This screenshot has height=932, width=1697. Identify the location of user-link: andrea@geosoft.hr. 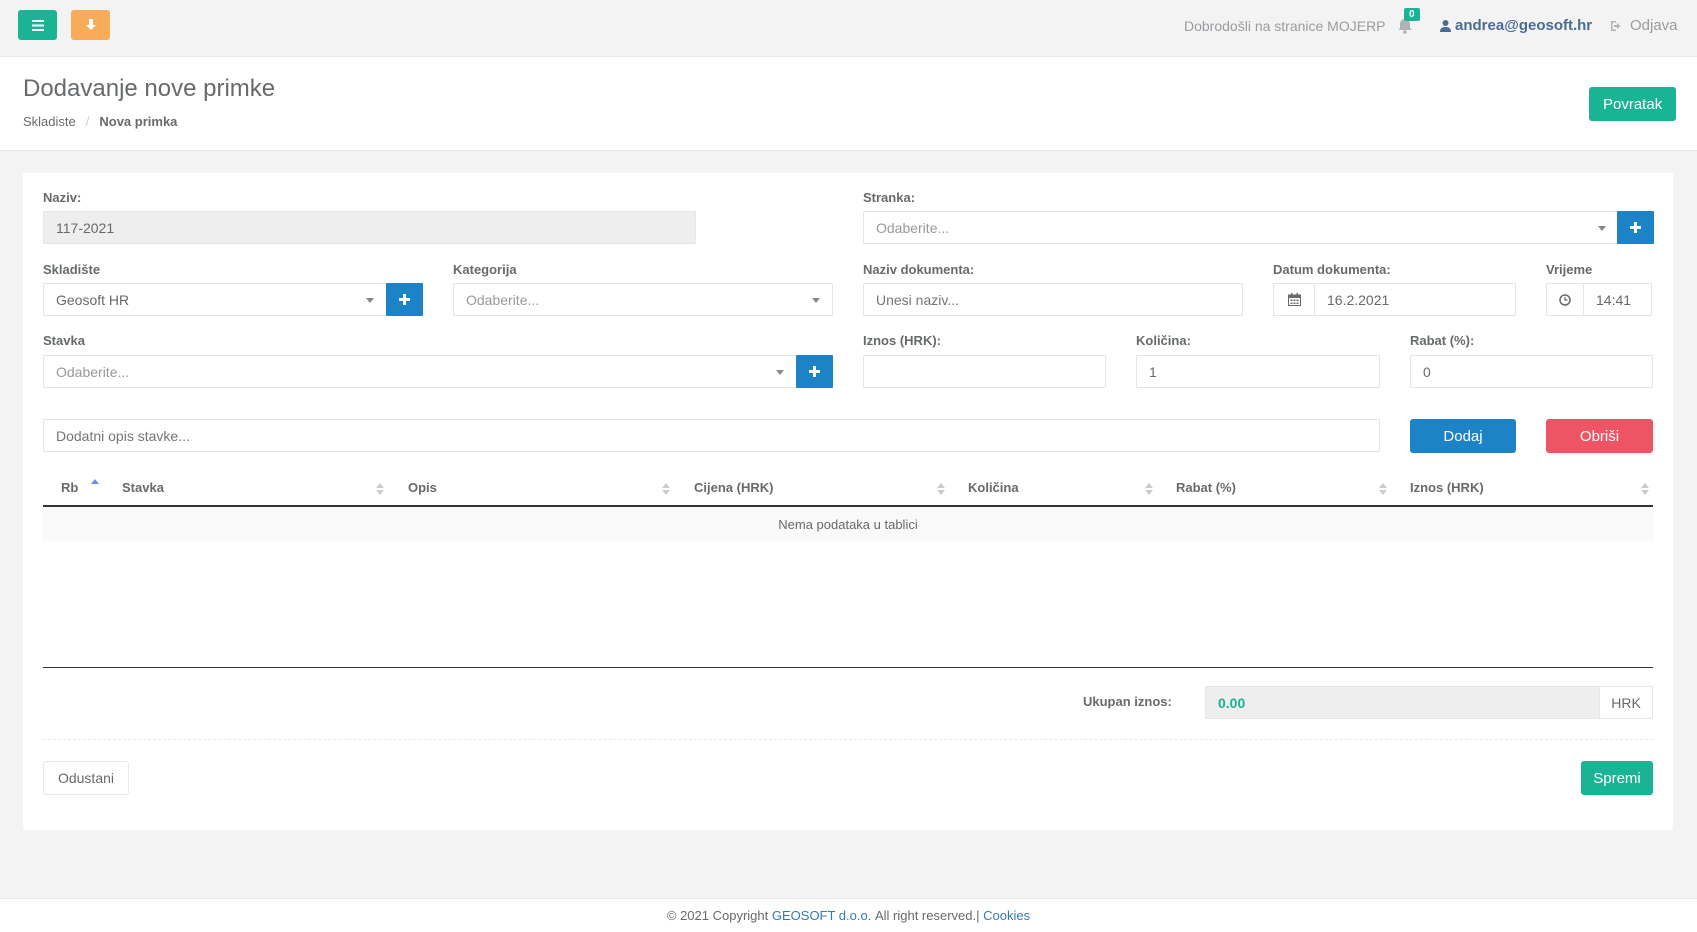
(1516, 25).